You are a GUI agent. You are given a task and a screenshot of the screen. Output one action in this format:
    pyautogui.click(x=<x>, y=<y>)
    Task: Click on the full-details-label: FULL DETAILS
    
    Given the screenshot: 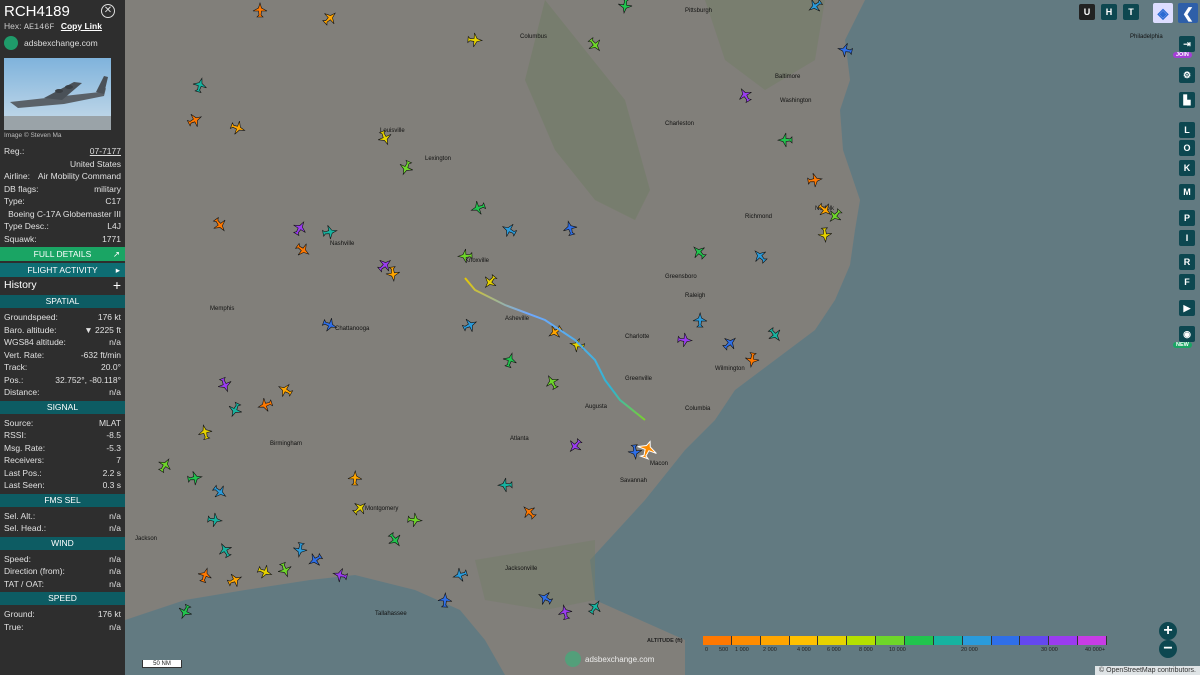 What is the action you would take?
    pyautogui.click(x=62, y=254)
    